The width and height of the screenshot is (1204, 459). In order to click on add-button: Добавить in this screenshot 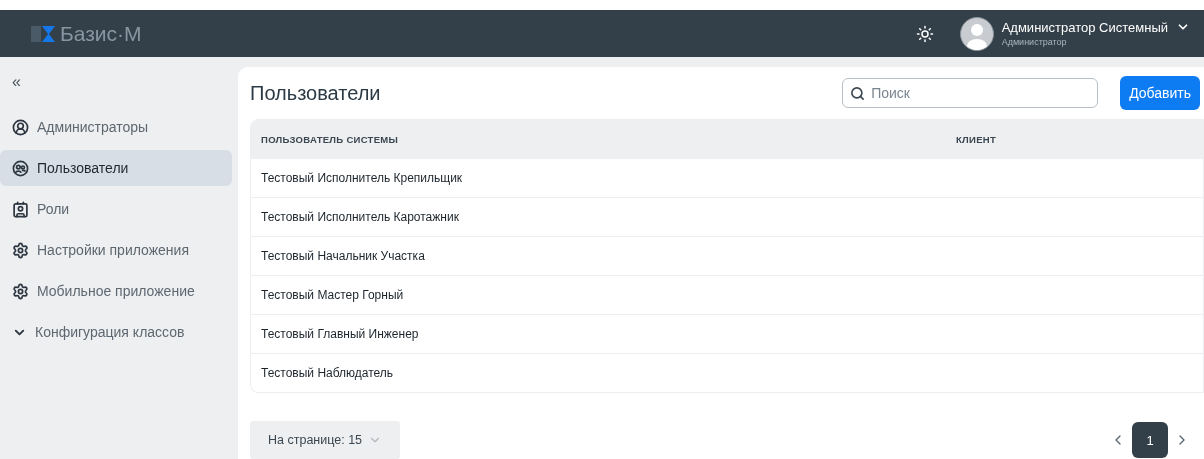, I will do `click(1160, 93)`.